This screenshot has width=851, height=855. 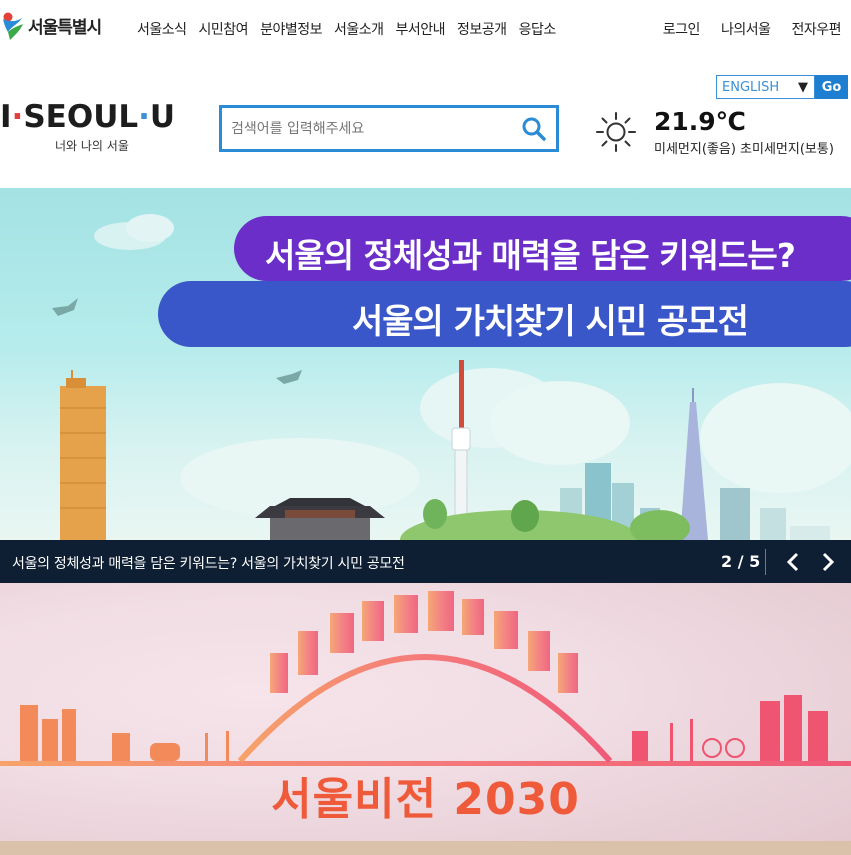 I want to click on pager-divider, so click(x=765, y=562).